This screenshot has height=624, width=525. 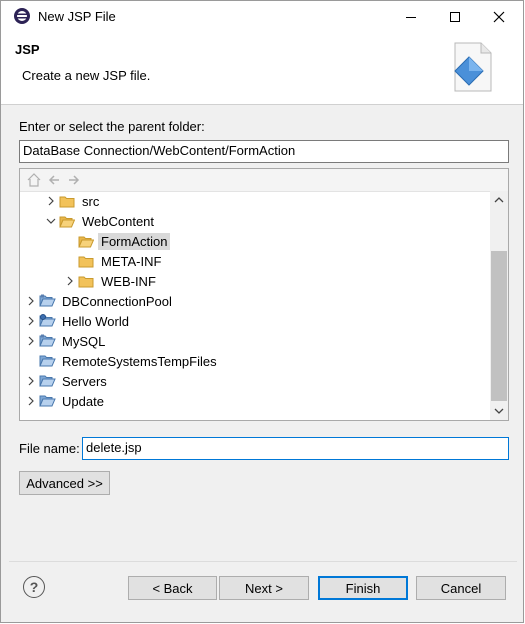 I want to click on maximize-icon, so click(x=455, y=16).